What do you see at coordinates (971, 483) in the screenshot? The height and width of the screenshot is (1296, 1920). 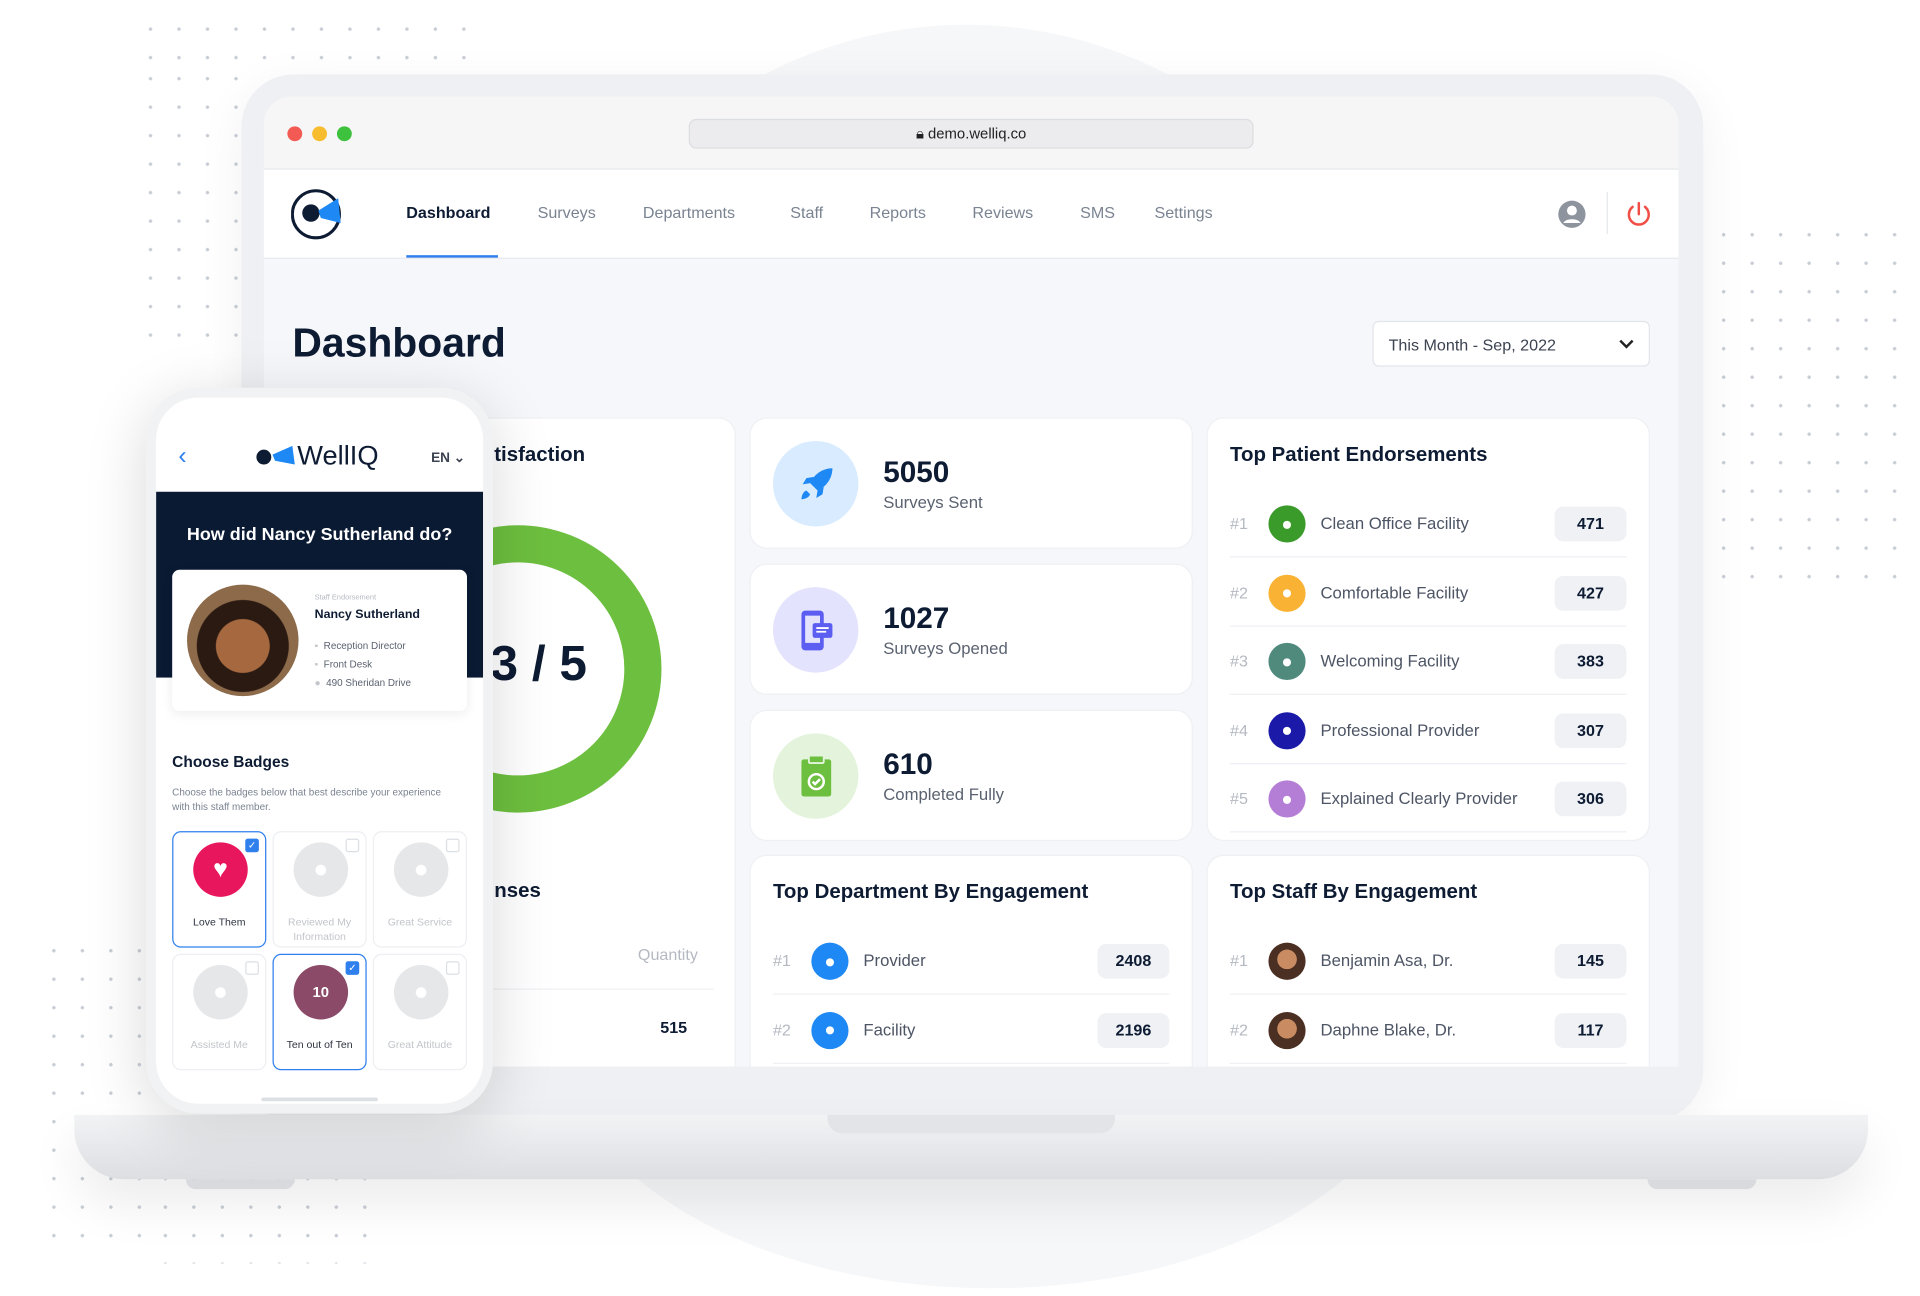 I see `stat-card-surveys-sent: 5050 Surveys Sent` at bounding box center [971, 483].